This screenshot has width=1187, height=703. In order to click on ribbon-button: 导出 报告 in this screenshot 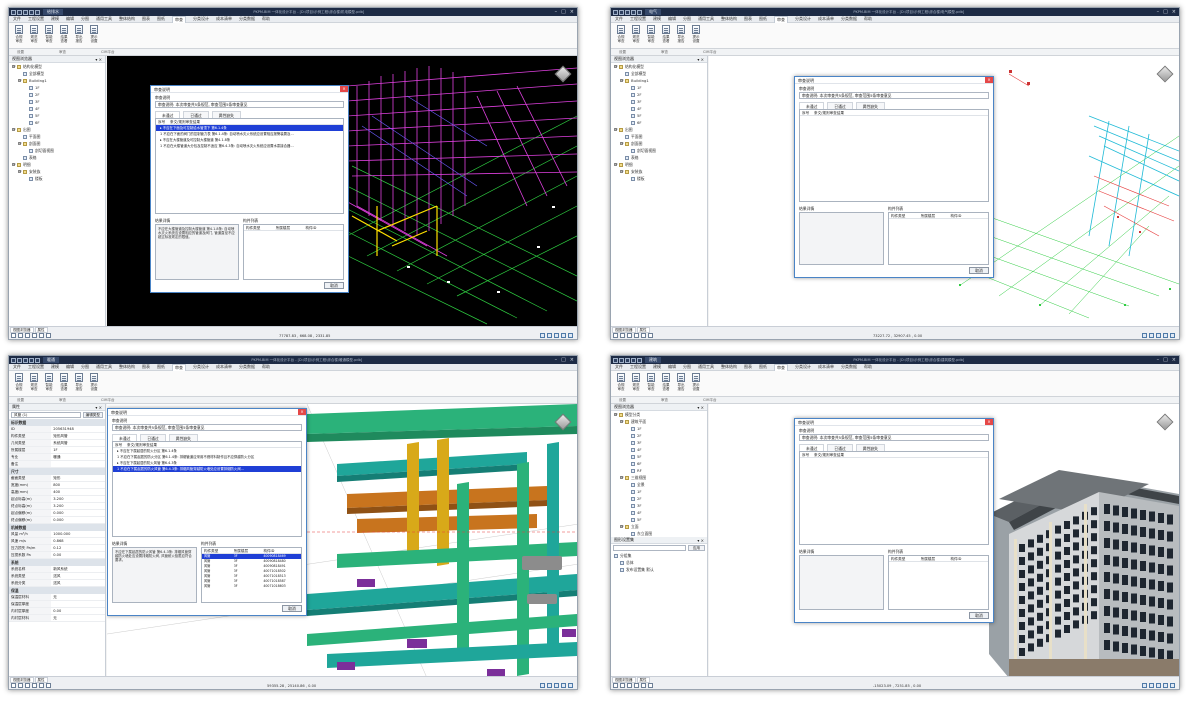, I will do `click(681, 34)`.